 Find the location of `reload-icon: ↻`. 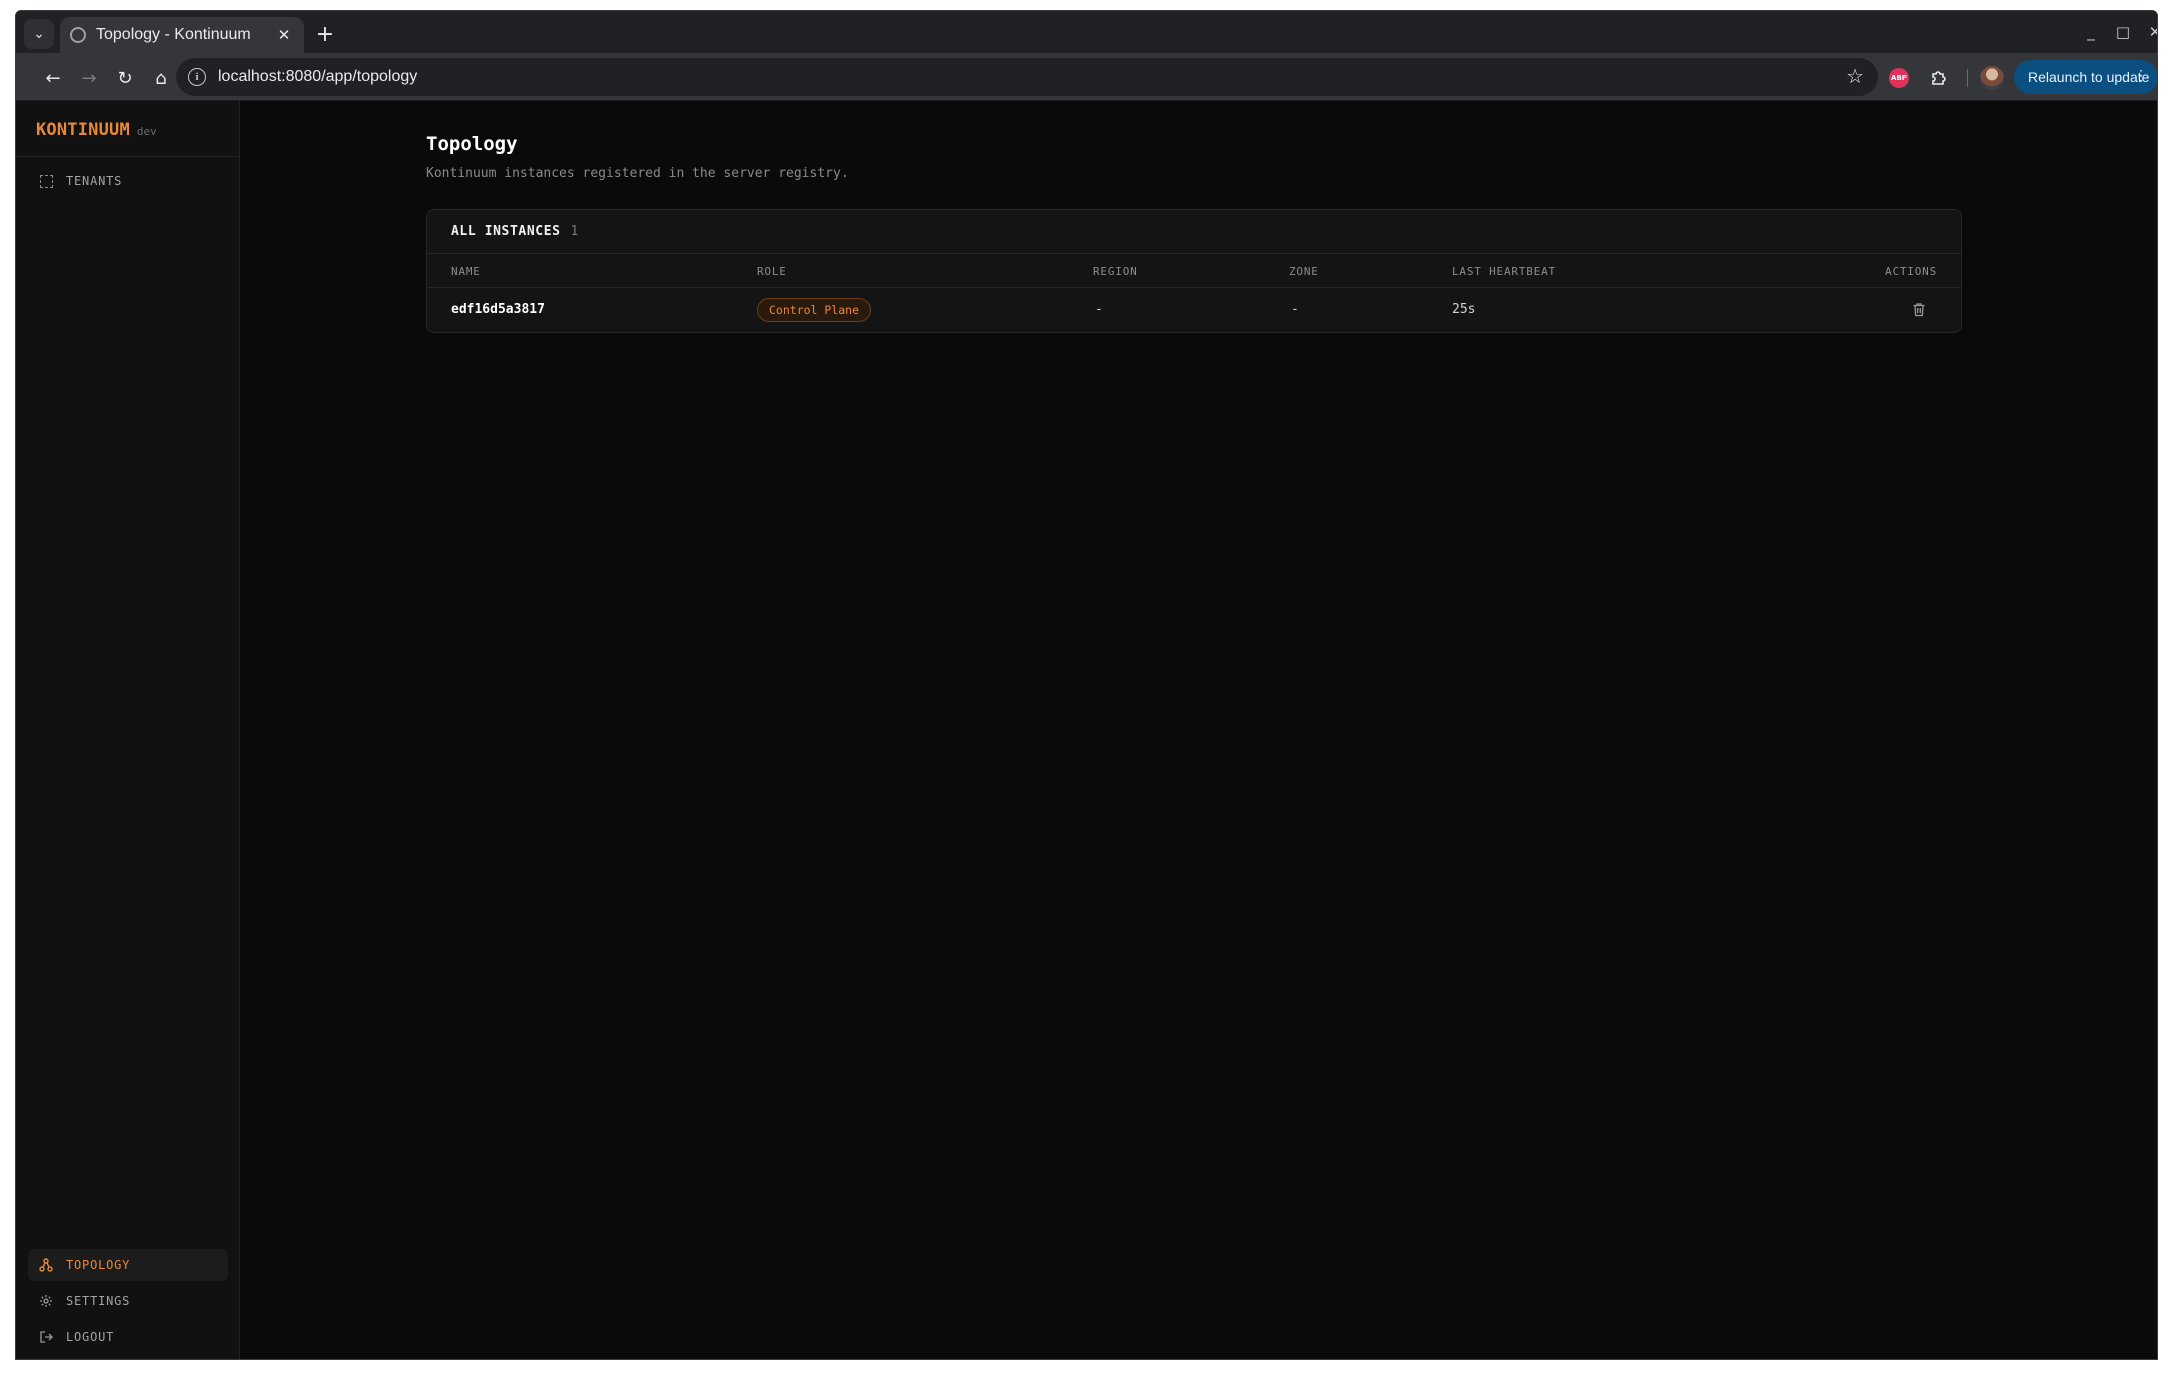

reload-icon: ↻ is located at coordinates (125, 78).